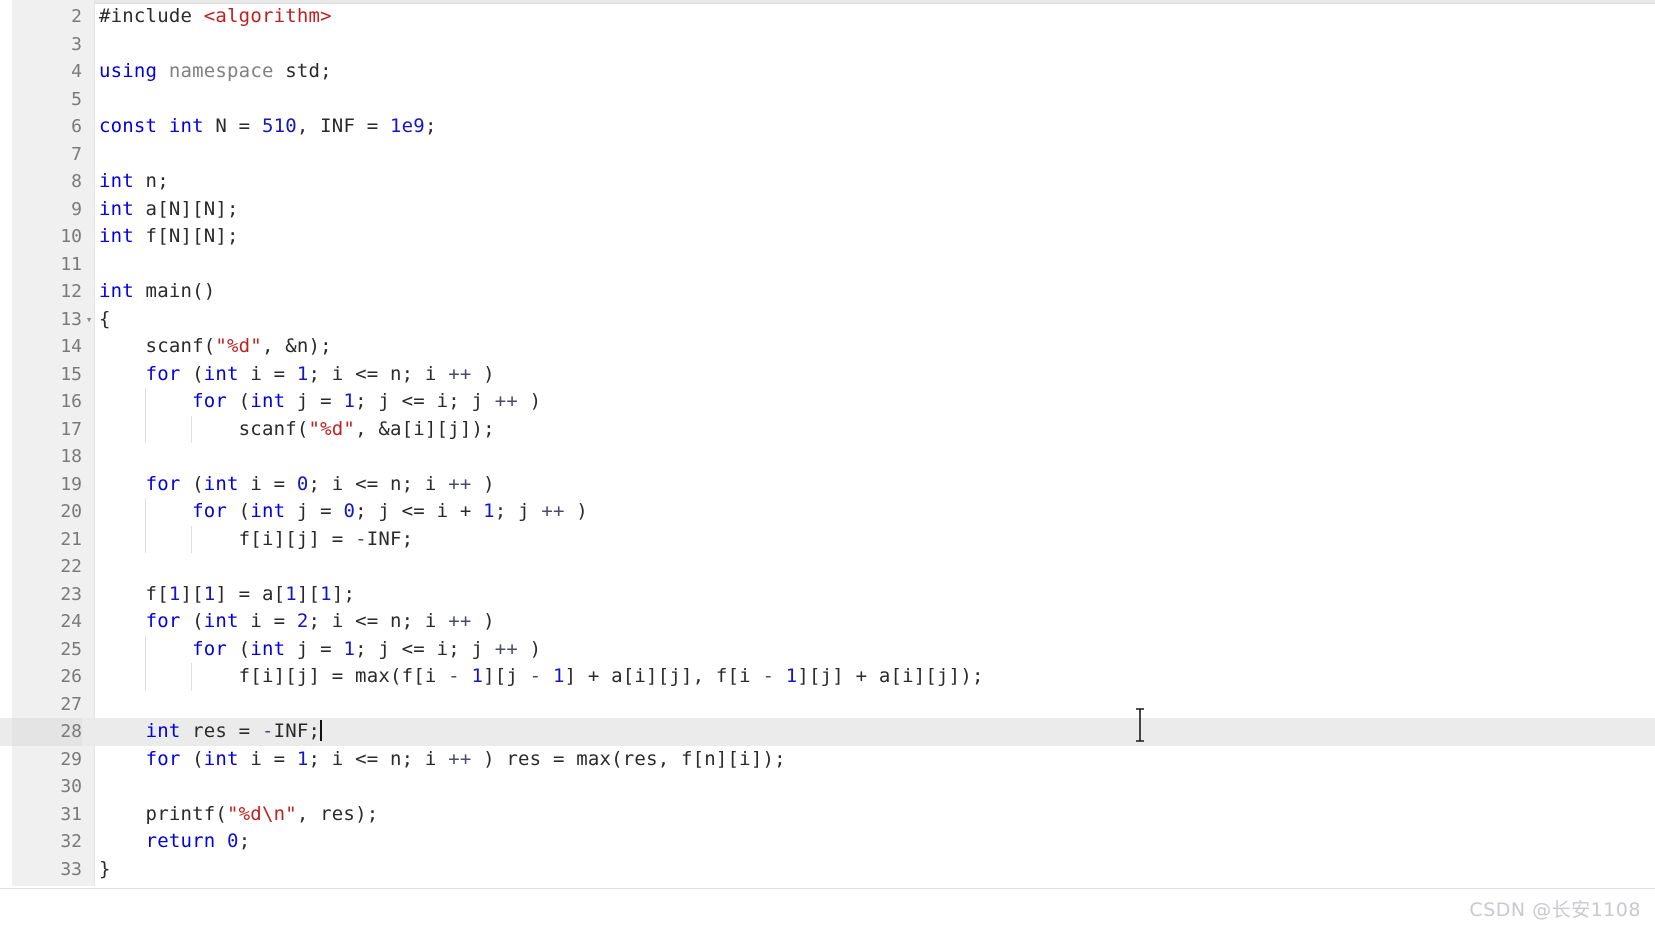 The height and width of the screenshot is (930, 1655). Describe the element at coordinates (89, 320) in the screenshot. I see `fold-toggle-icon: ▾` at that location.